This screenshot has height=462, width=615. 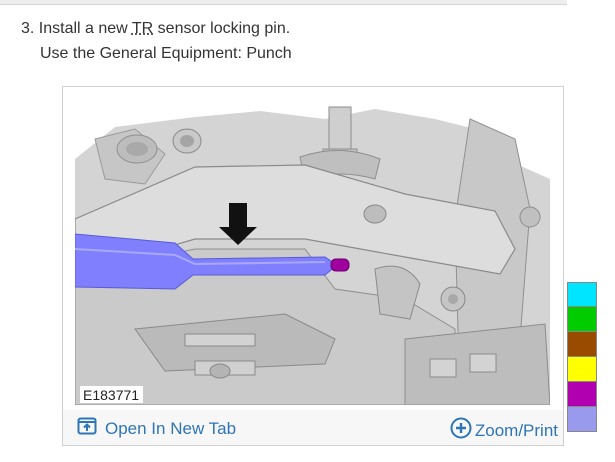 What do you see at coordinates (112, 394) in the screenshot?
I see `figure-id-label: E183771` at bounding box center [112, 394].